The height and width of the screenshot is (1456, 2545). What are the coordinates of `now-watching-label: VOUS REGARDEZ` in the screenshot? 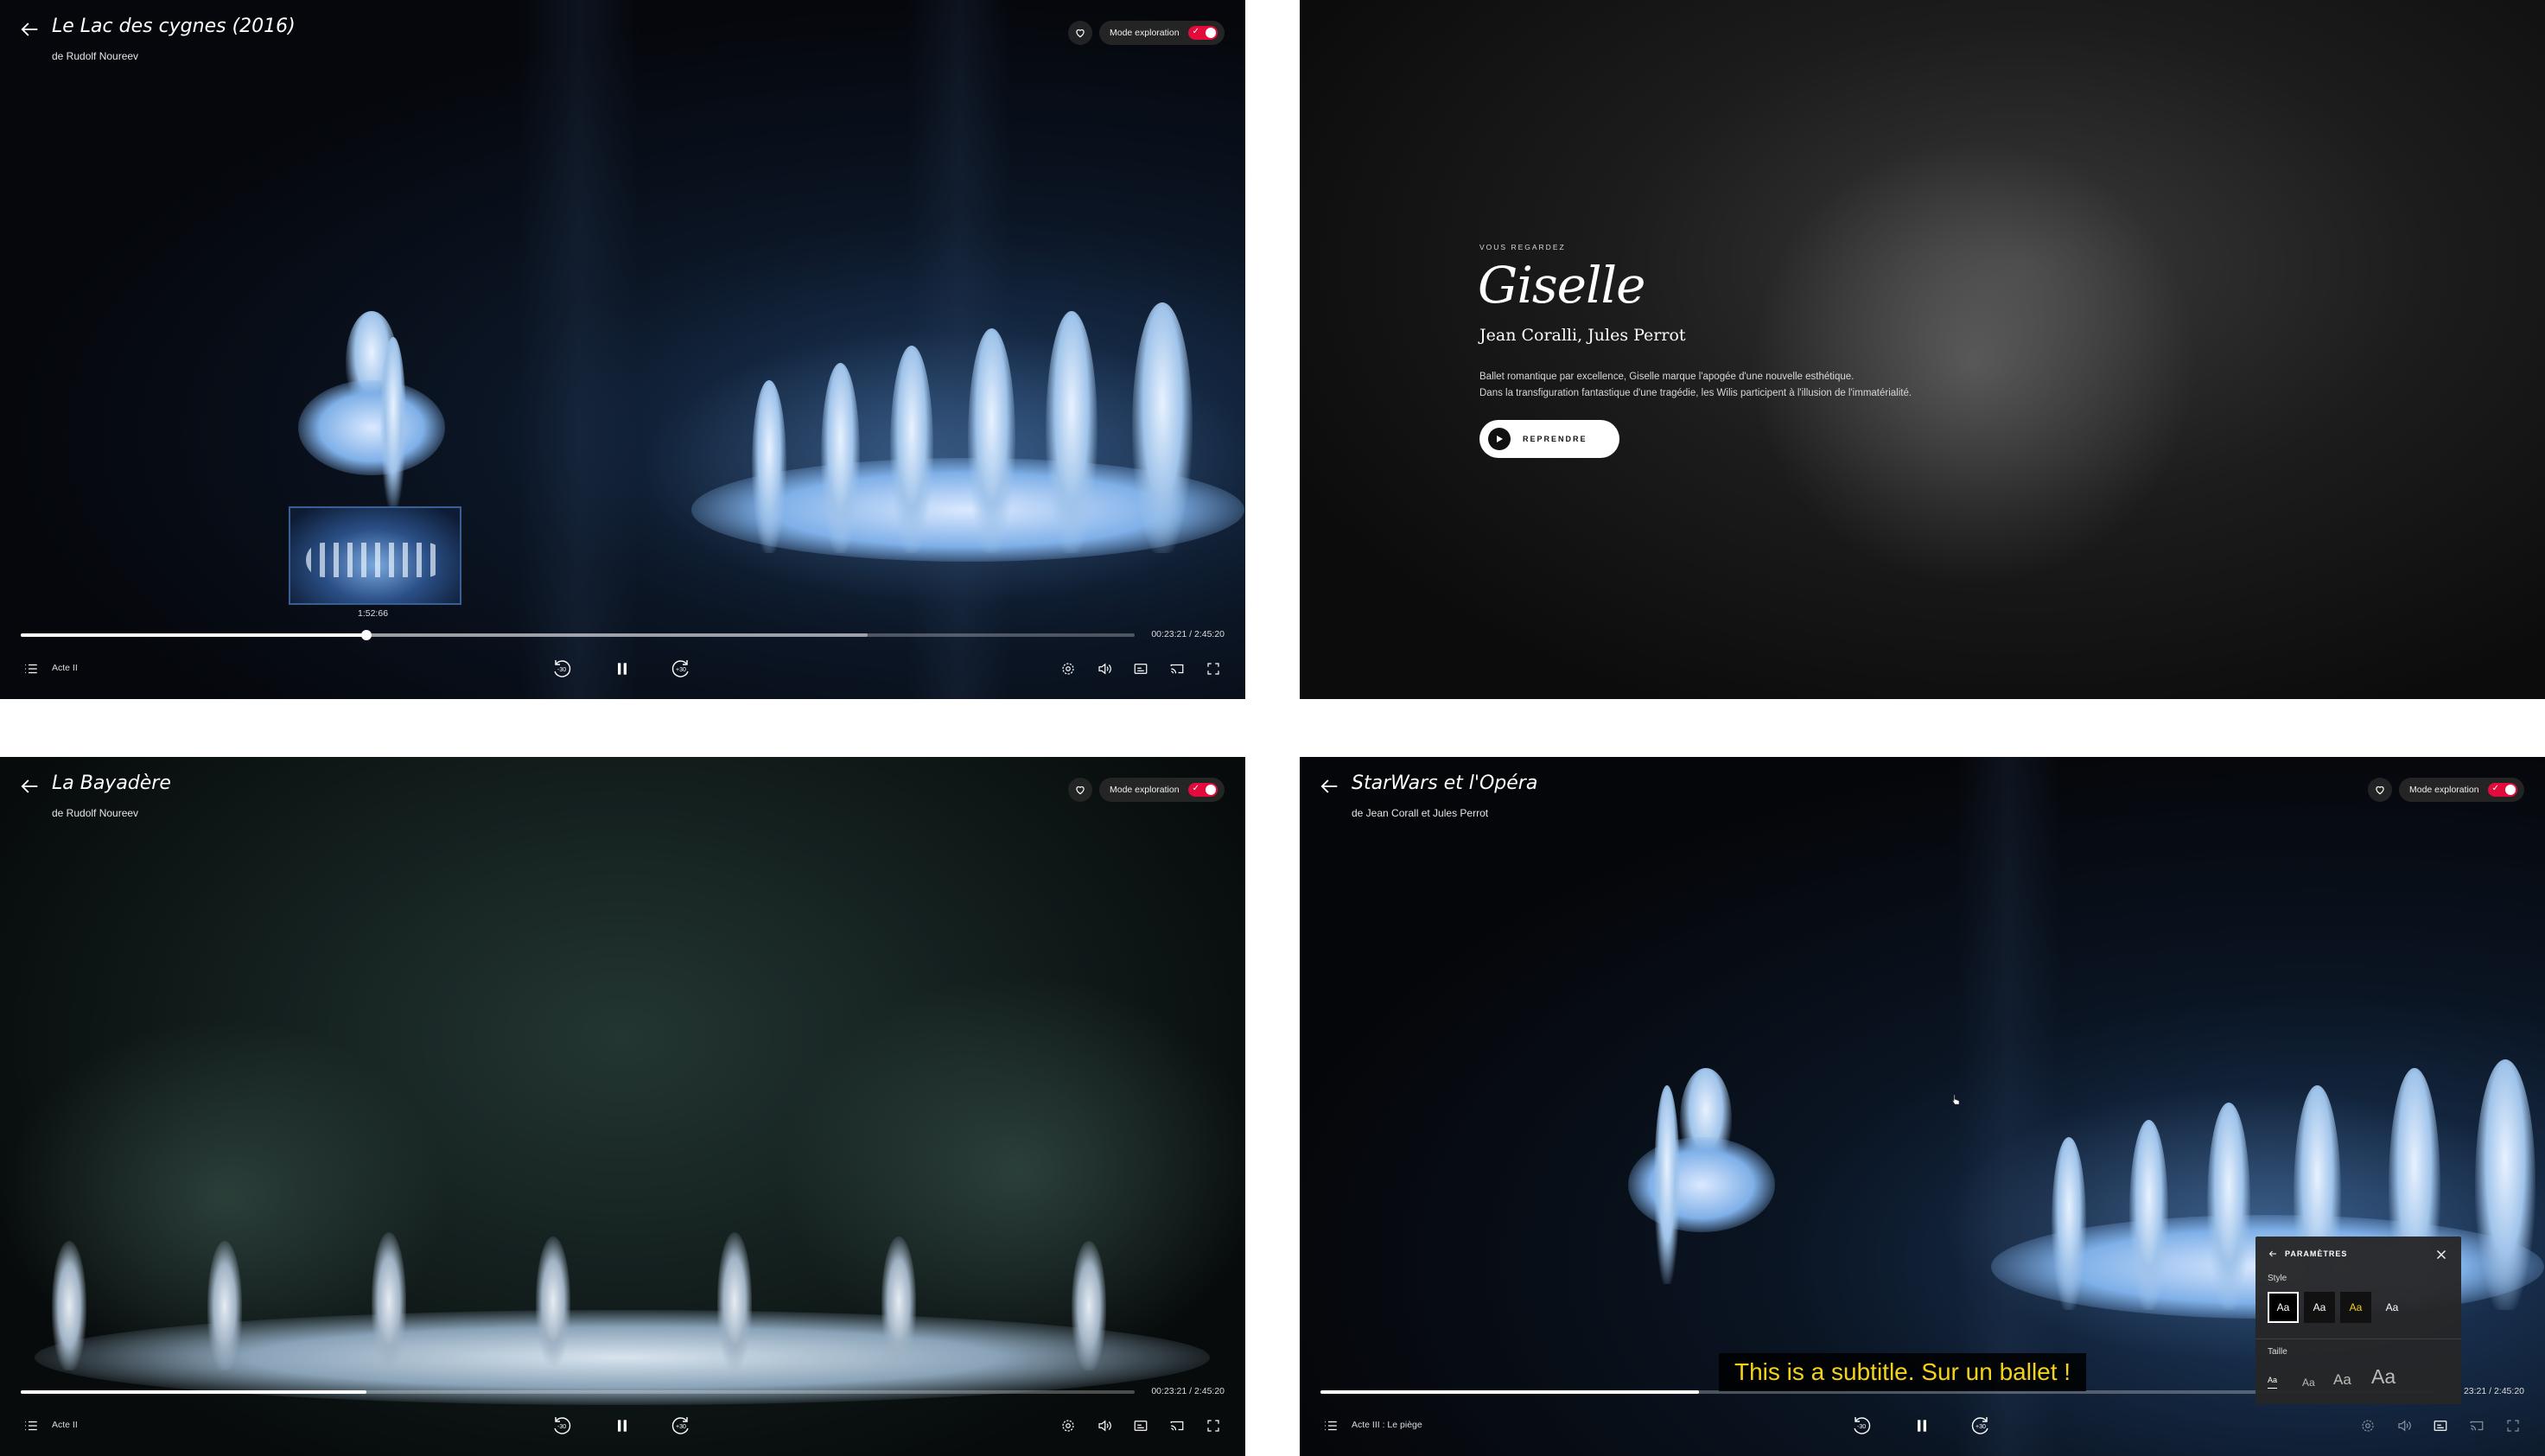 It's located at (1523, 247).